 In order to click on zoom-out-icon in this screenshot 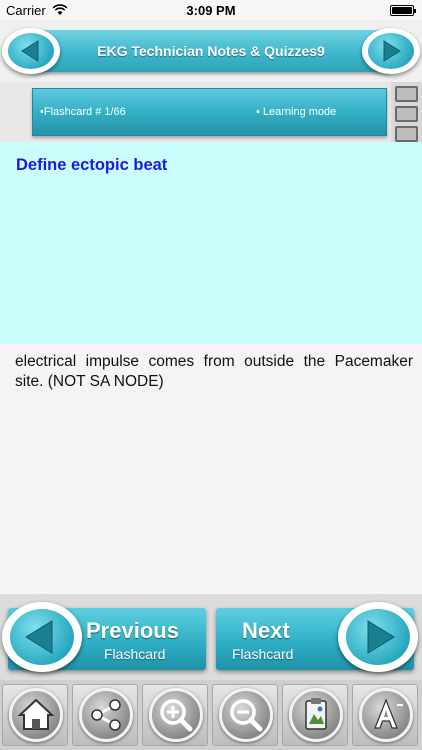, I will do `click(246, 715)`.